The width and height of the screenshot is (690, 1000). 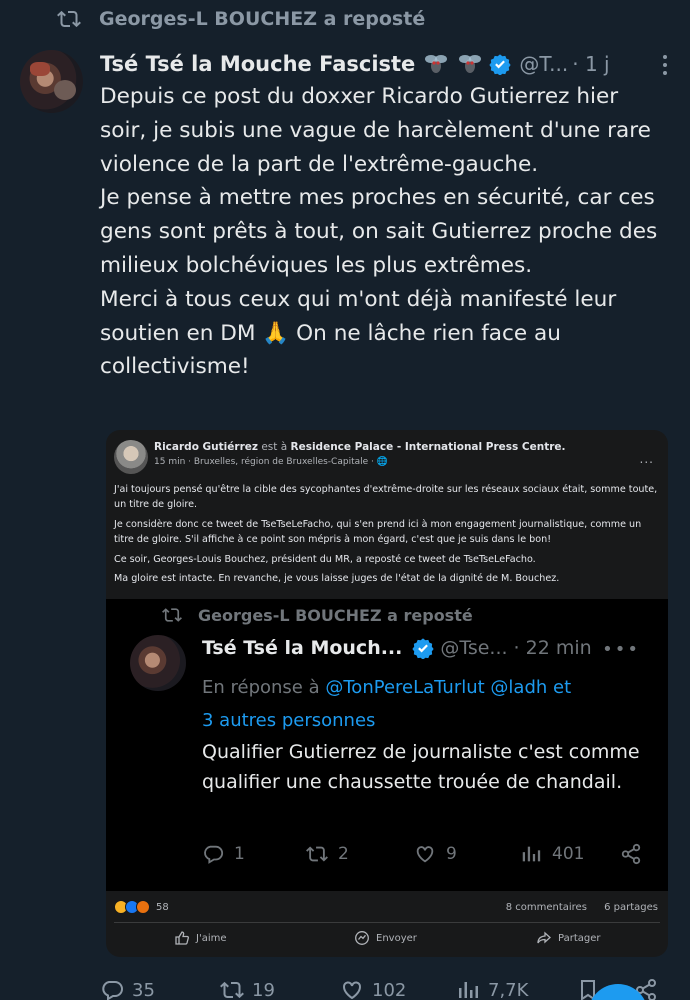 What do you see at coordinates (127, 989) in the screenshot?
I see `reply-button: 35` at bounding box center [127, 989].